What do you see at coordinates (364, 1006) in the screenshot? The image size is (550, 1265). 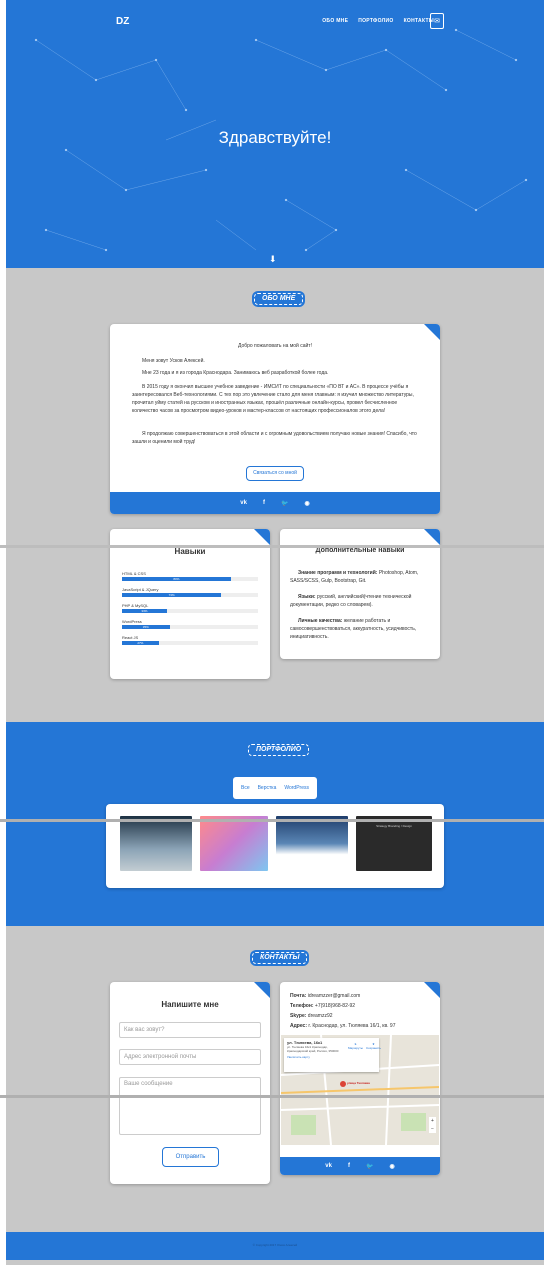 I see `contact-phone: Телефон: +7(918)968-82-92` at bounding box center [364, 1006].